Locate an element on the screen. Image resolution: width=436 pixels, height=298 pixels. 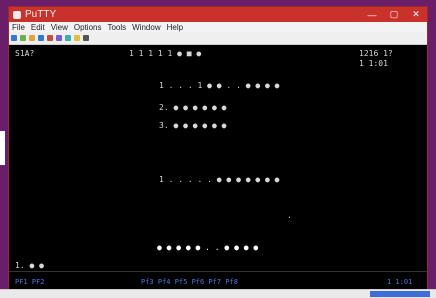
minimize-button: — is located at coordinates (372, 14).